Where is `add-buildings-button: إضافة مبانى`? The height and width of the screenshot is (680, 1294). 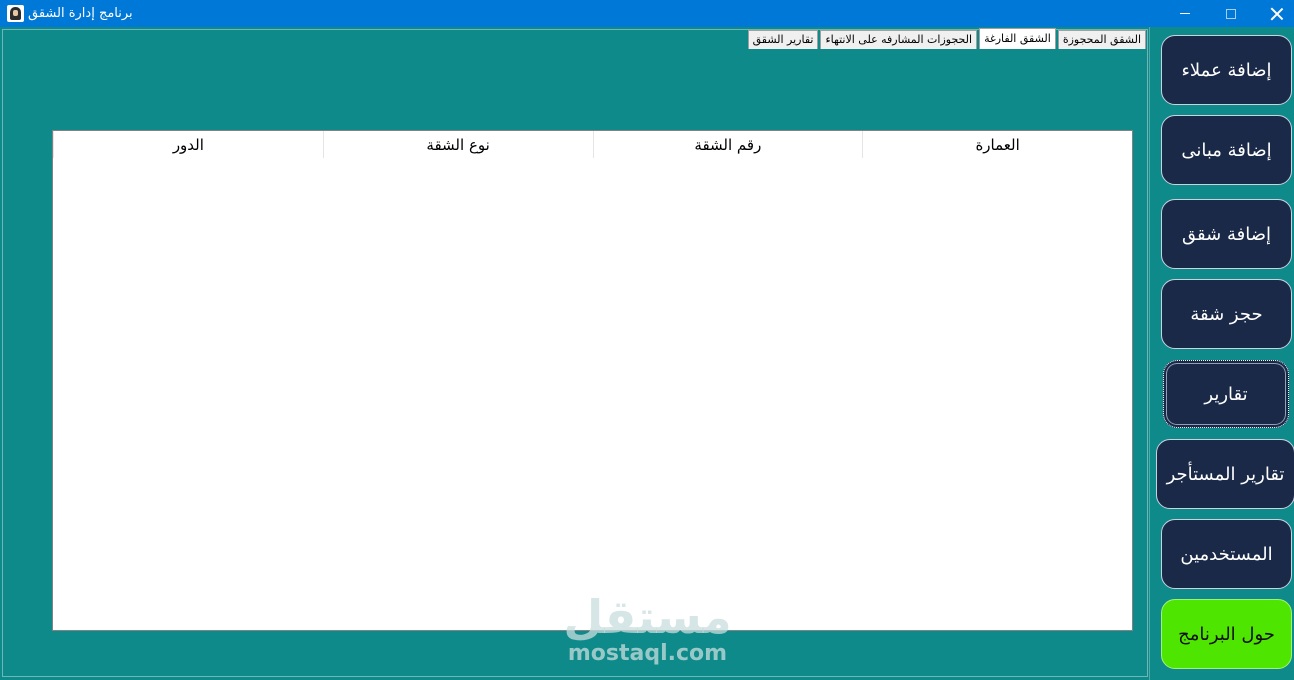 add-buildings-button: إضافة مبانى is located at coordinates (1226, 150).